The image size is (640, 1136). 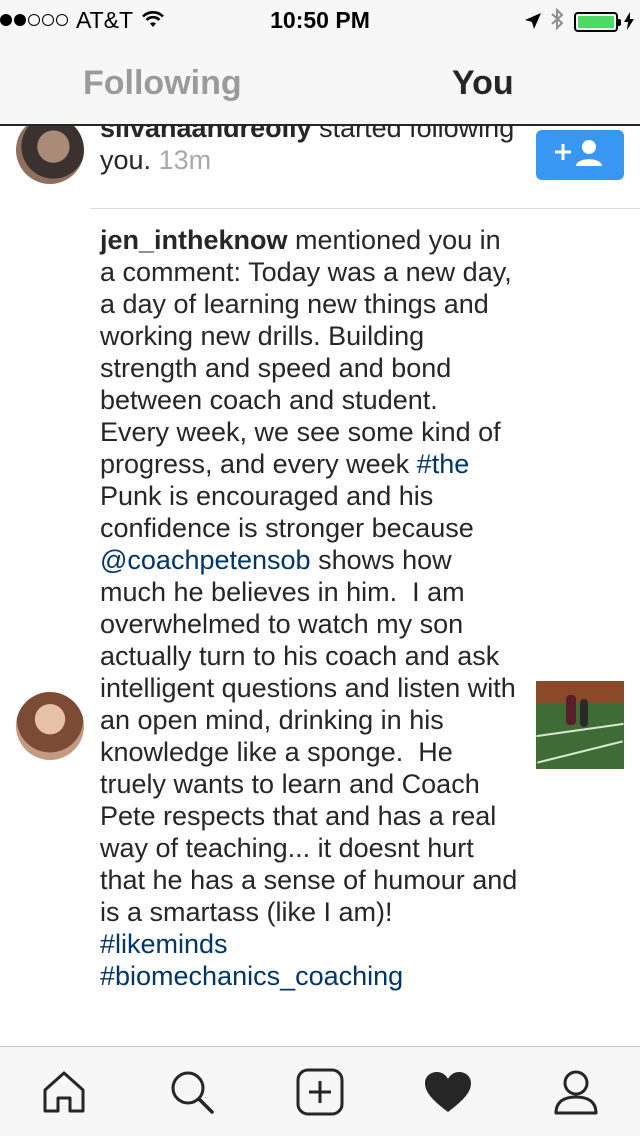 What do you see at coordinates (164, 944) in the screenshot?
I see `hashtag-link: #likeminds` at bounding box center [164, 944].